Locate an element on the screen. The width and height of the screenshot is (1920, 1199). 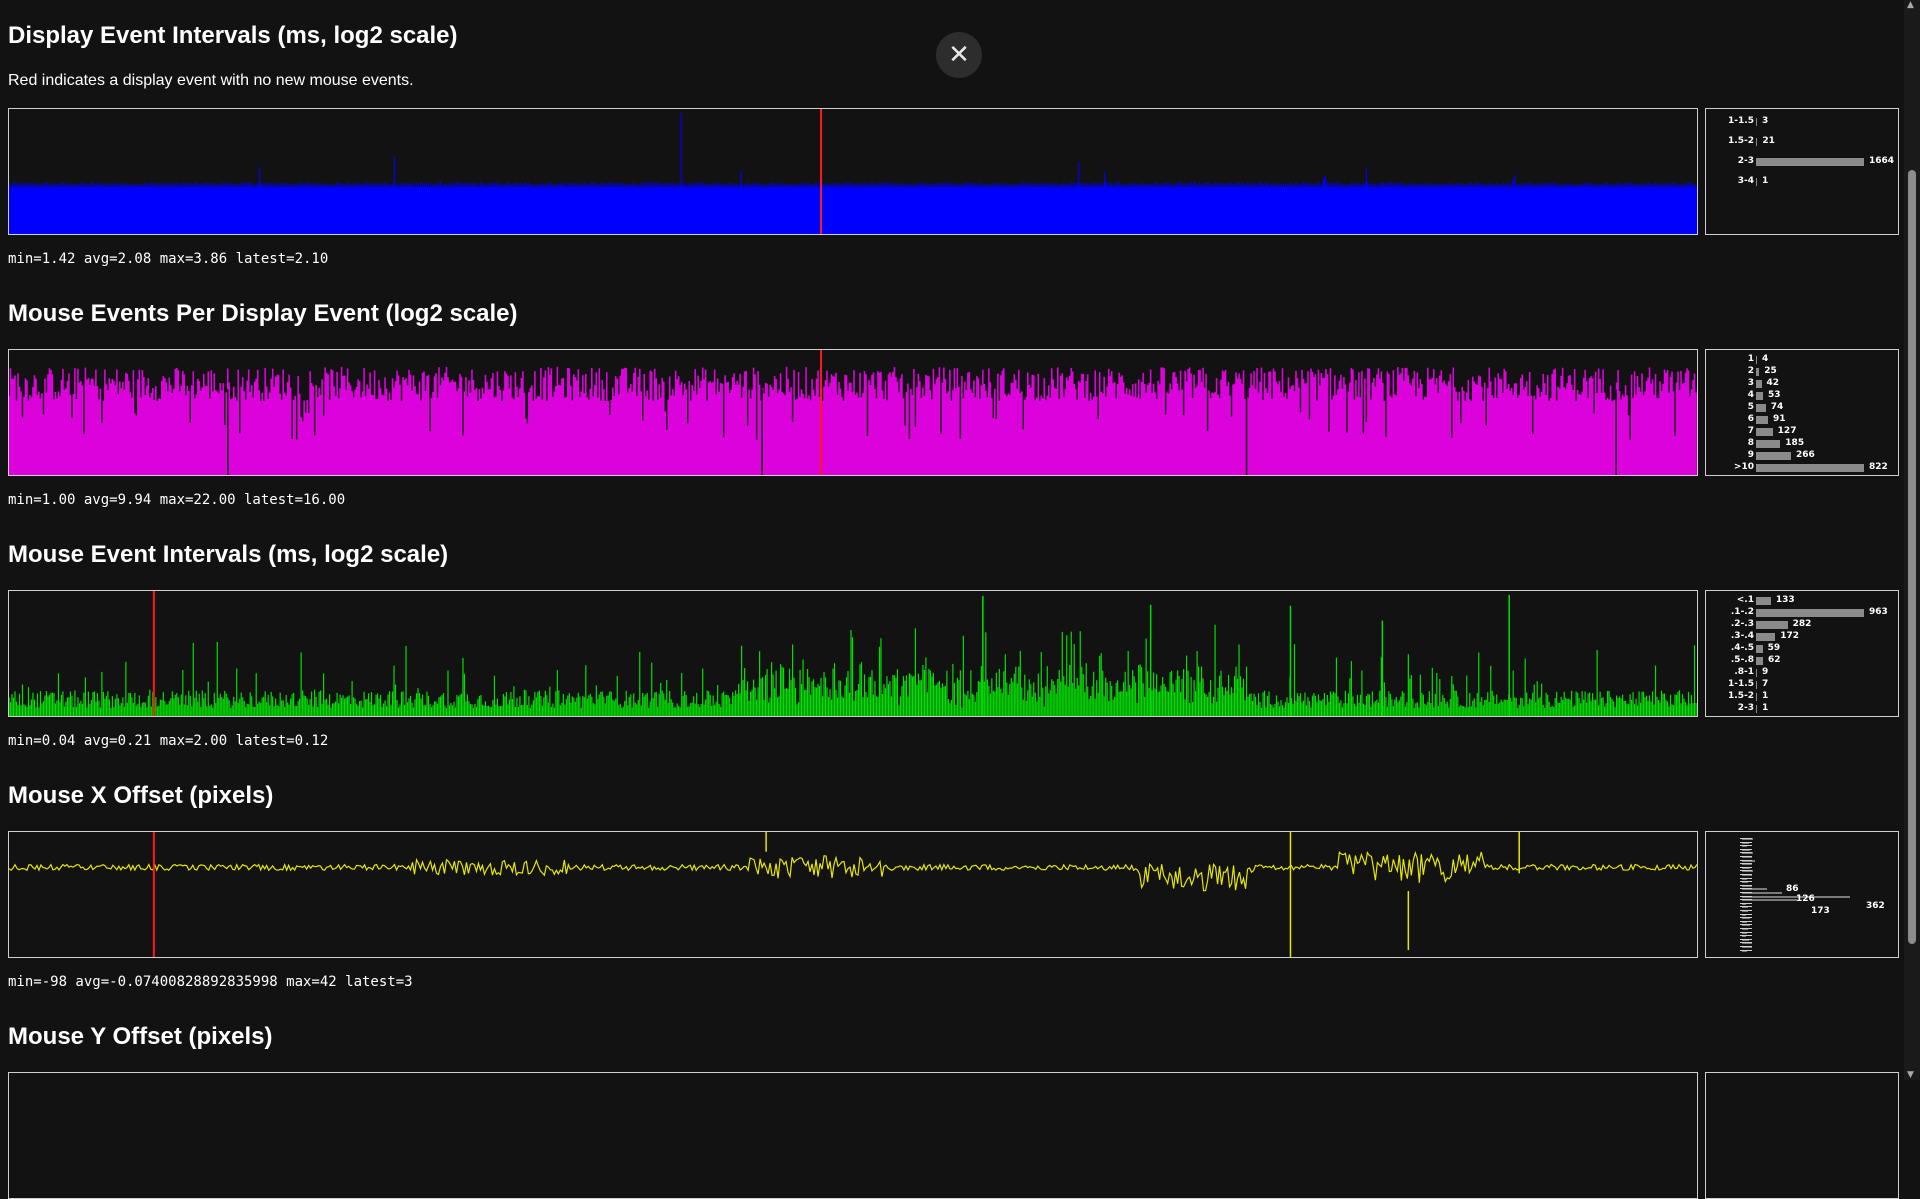
histogram-row: 6 91 is located at coordinates (1802, 419).